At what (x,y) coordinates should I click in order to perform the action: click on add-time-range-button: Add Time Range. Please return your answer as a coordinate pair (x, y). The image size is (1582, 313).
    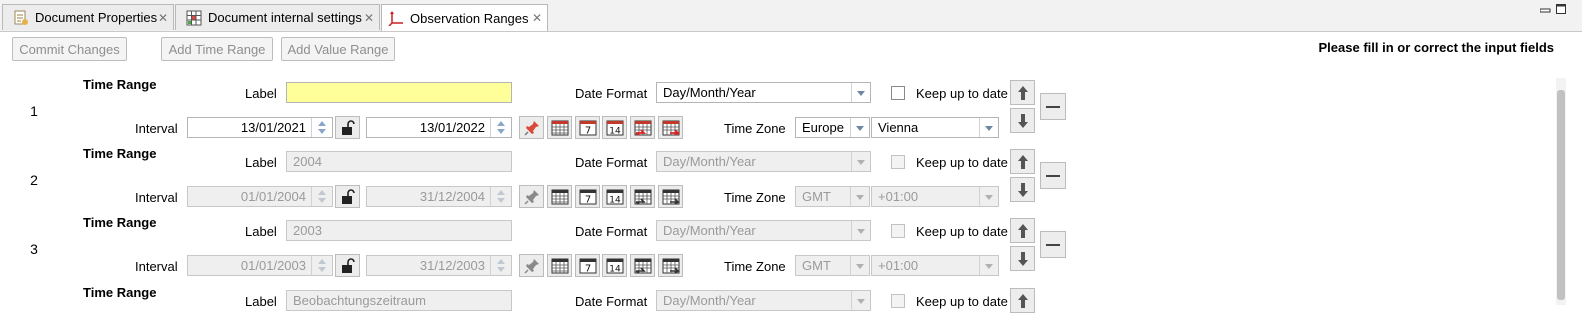
    Looking at the image, I should click on (217, 49).